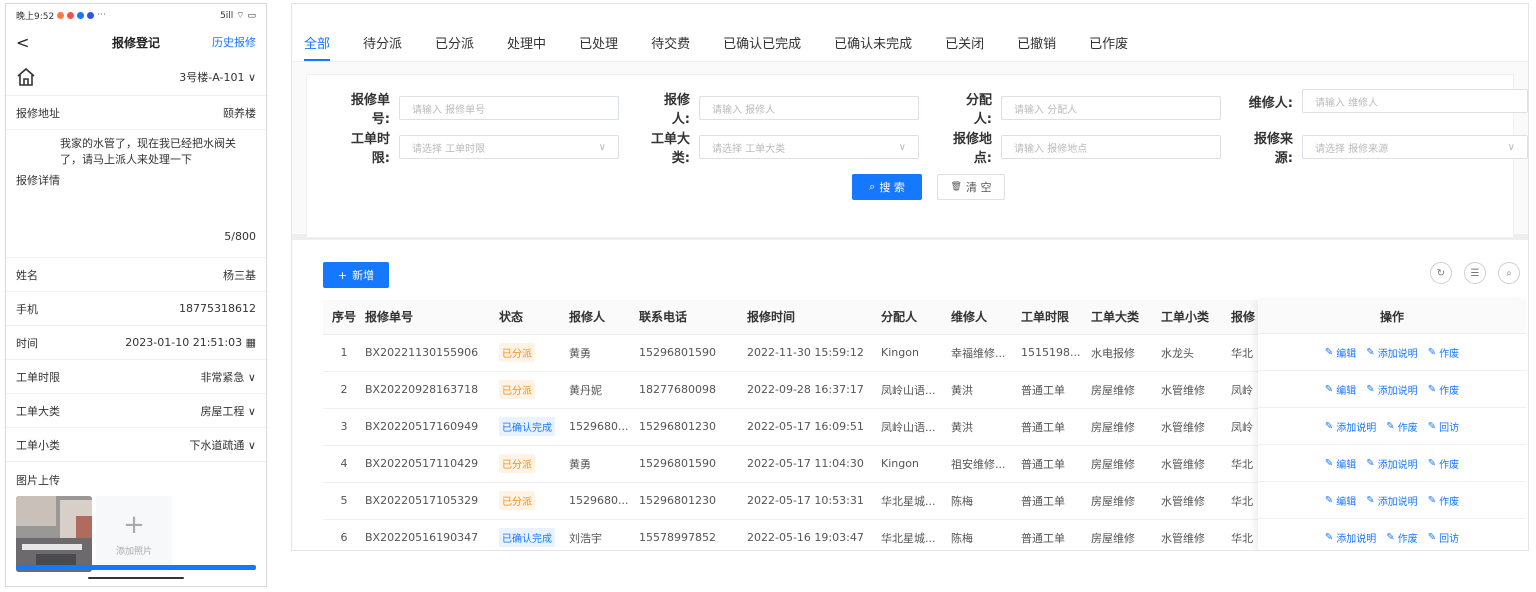  What do you see at coordinates (509, 108) in the screenshot?
I see `order-no-input: 请输入 报修单号` at bounding box center [509, 108].